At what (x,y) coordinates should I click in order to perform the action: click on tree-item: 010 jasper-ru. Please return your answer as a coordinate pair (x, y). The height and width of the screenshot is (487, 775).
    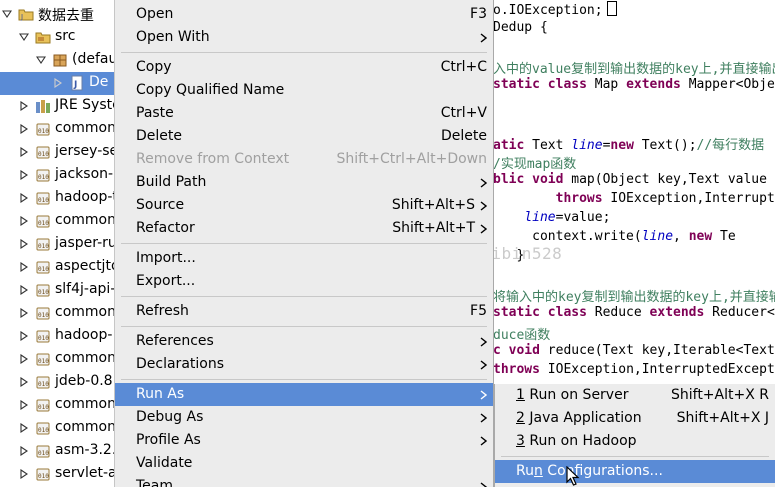
    Looking at the image, I should click on (57, 244).